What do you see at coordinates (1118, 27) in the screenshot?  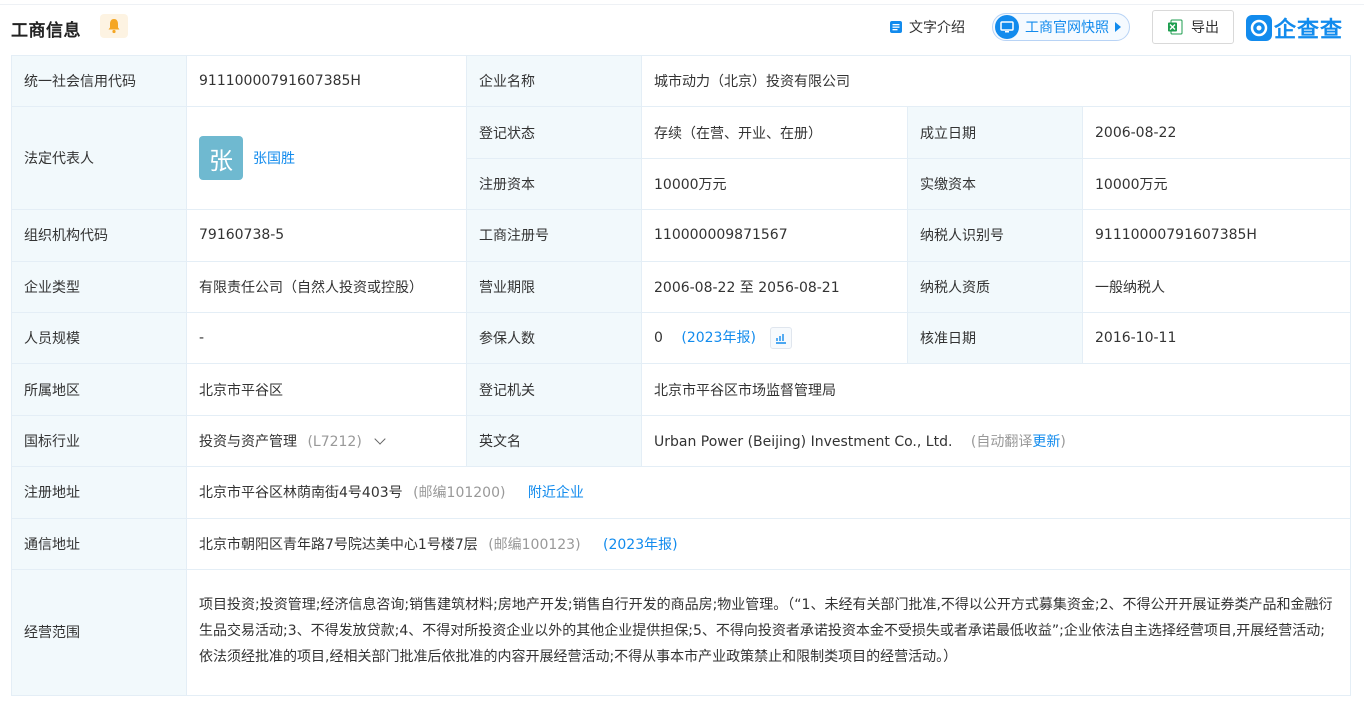 I see `play-arrow-icon` at bounding box center [1118, 27].